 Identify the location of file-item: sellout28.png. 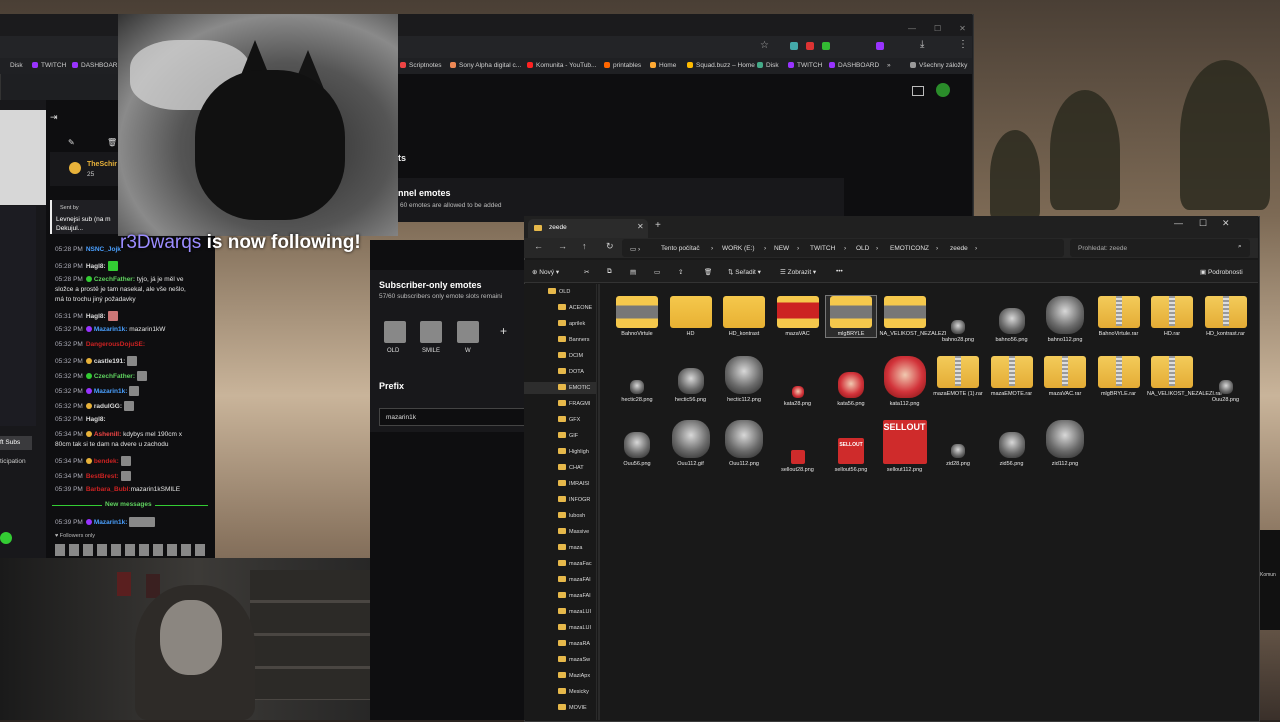
(798, 446).